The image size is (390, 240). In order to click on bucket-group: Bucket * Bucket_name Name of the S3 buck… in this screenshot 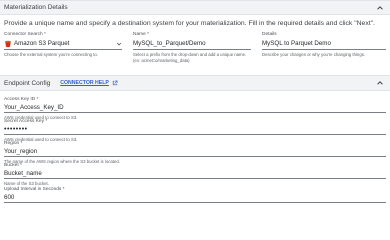, I will do `click(195, 174)`.